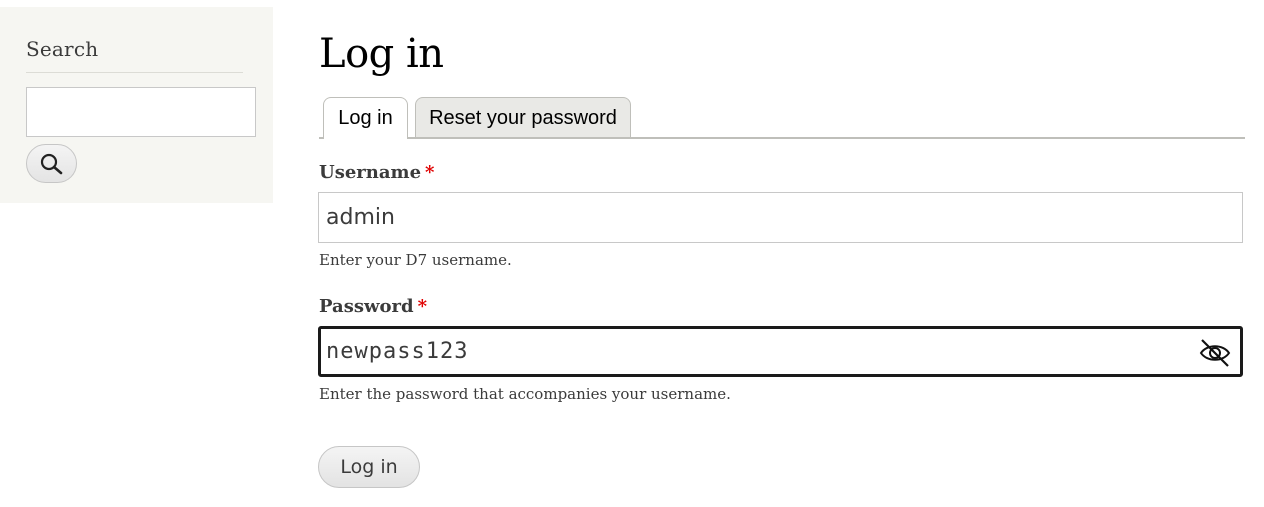  I want to click on password-label: Password *, so click(373, 306).